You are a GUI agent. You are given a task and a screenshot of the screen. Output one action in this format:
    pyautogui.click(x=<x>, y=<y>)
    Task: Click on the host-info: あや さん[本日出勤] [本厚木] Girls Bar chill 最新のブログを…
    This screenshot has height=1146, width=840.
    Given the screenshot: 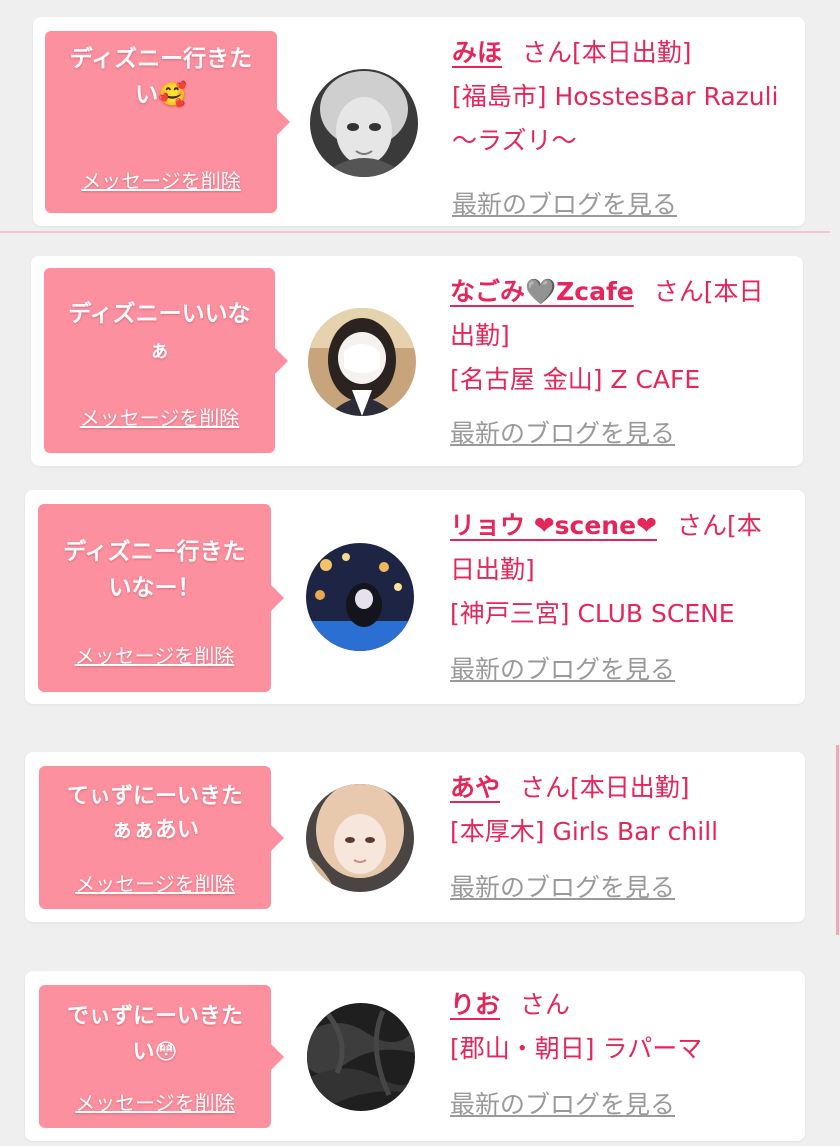 What is the action you would take?
    pyautogui.click(x=625, y=838)
    